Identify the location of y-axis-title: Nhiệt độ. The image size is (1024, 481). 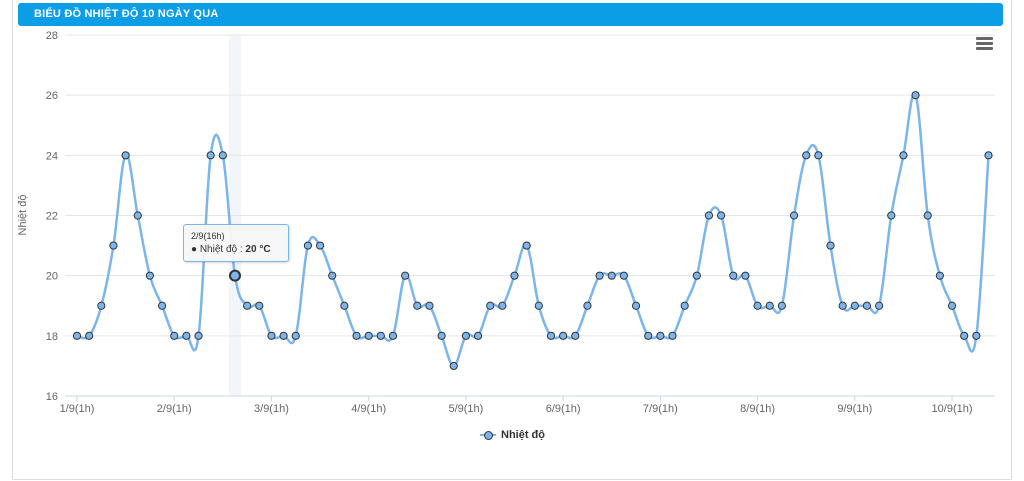
(23, 215).